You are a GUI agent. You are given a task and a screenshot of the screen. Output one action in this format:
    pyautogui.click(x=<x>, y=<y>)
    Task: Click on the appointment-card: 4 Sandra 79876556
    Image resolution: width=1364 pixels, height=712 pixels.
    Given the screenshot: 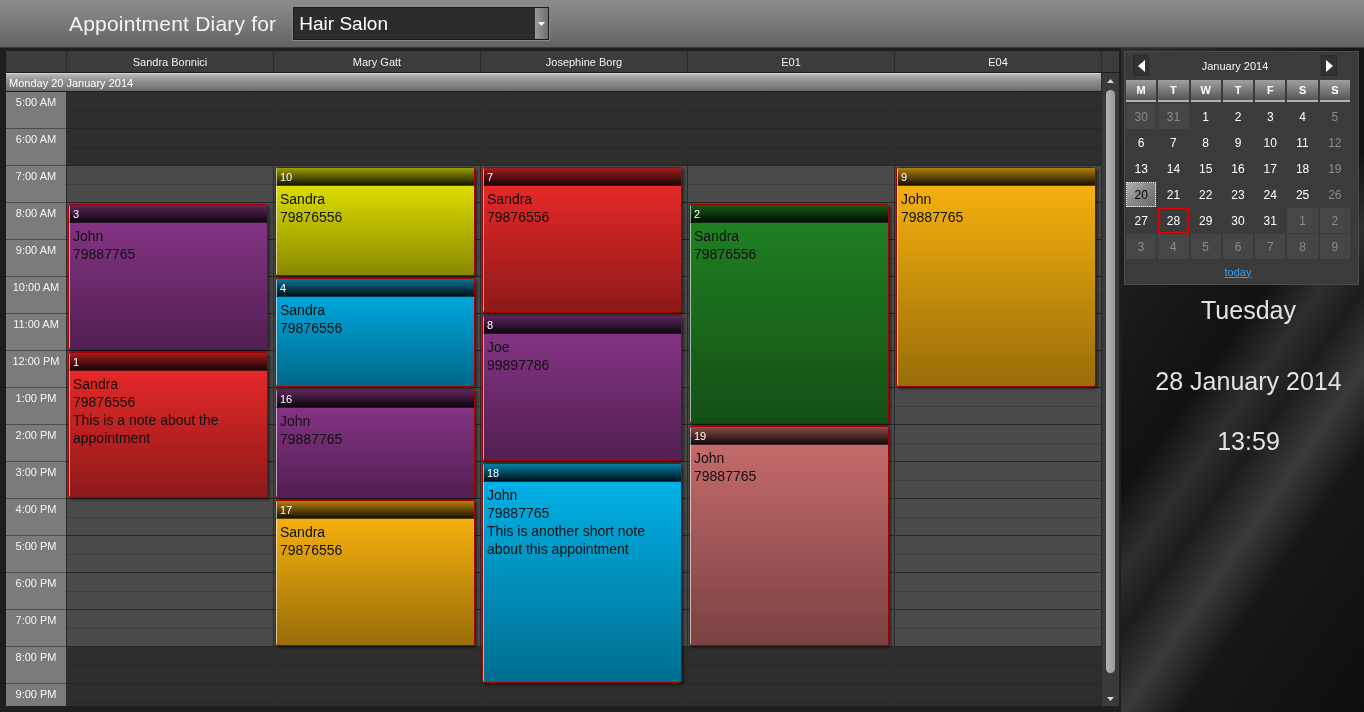 What is the action you would take?
    pyautogui.click(x=375, y=332)
    